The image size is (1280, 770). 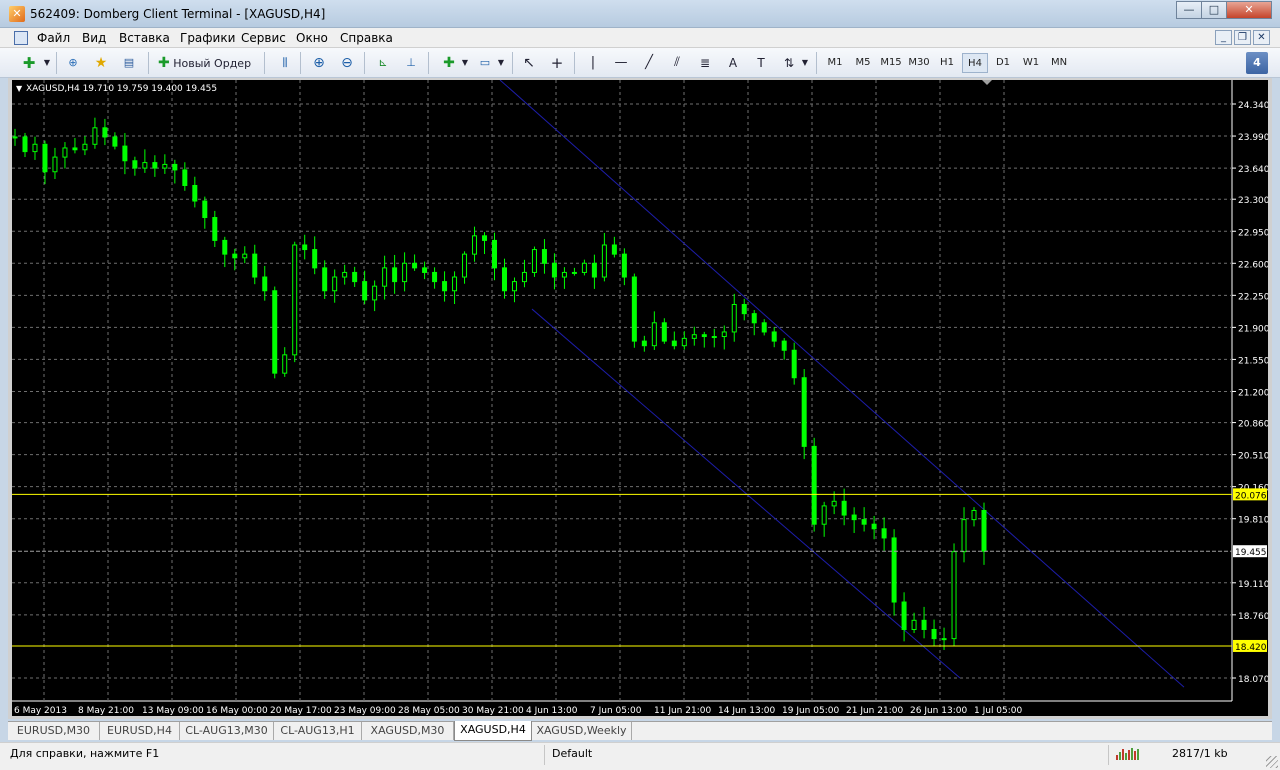 What do you see at coordinates (73, 63) in the screenshot?
I see `market-watch-icon: ⊕` at bounding box center [73, 63].